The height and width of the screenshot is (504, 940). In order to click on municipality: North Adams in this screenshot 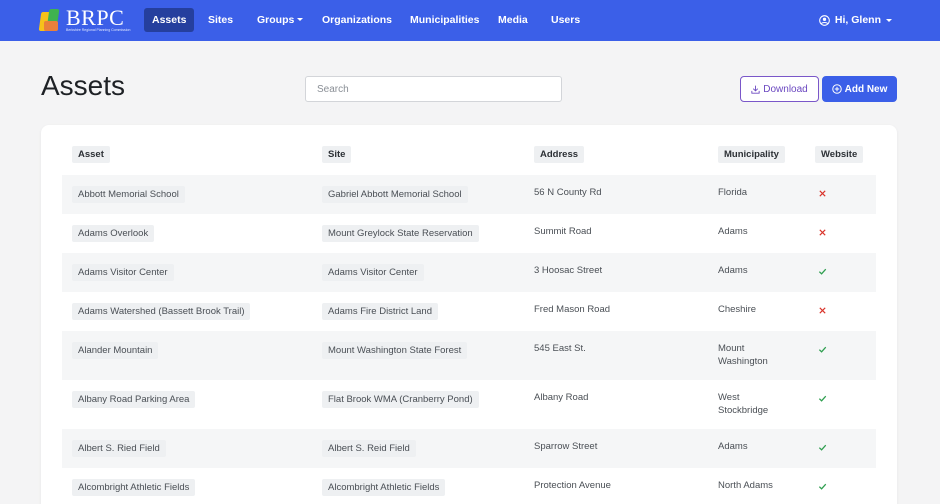, I will do `click(745, 485)`.